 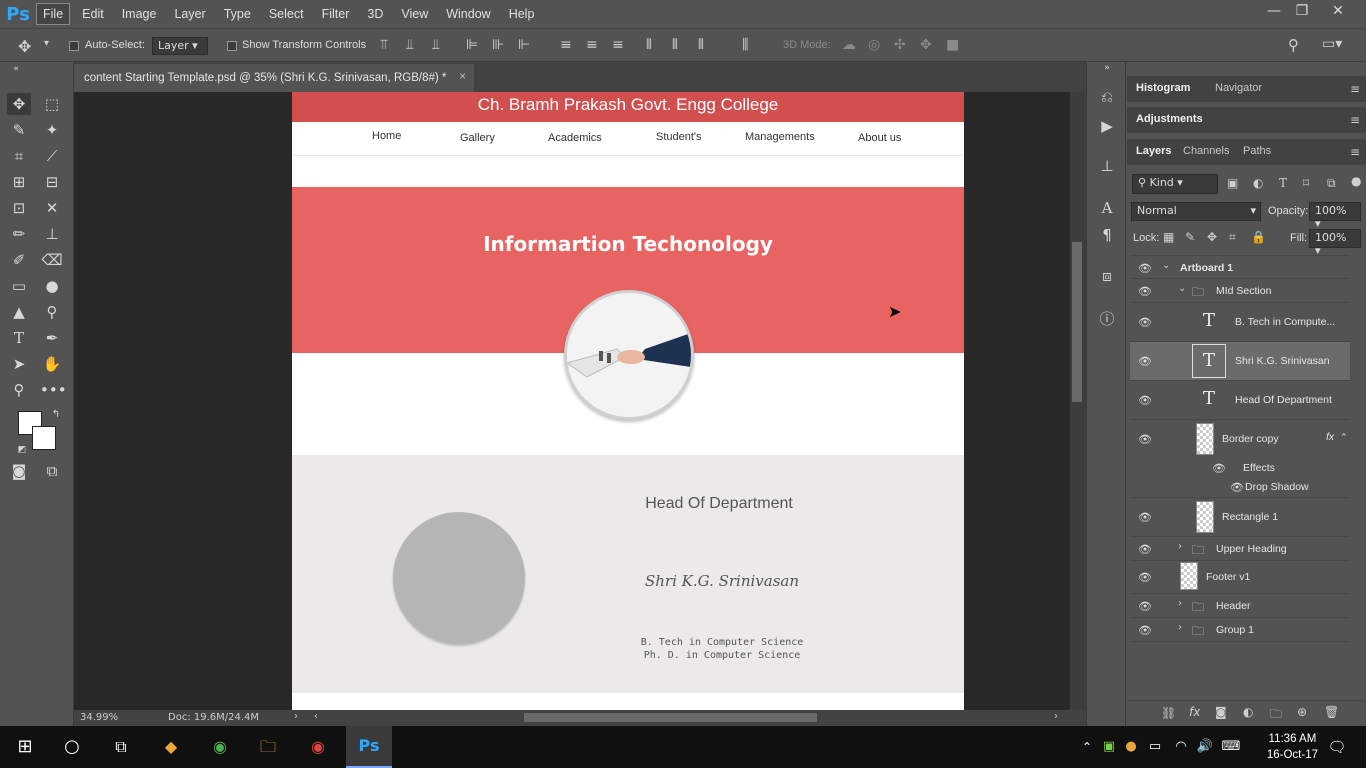 What do you see at coordinates (52, 182) in the screenshot?
I see `patch-tool-icon: ⊟` at bounding box center [52, 182].